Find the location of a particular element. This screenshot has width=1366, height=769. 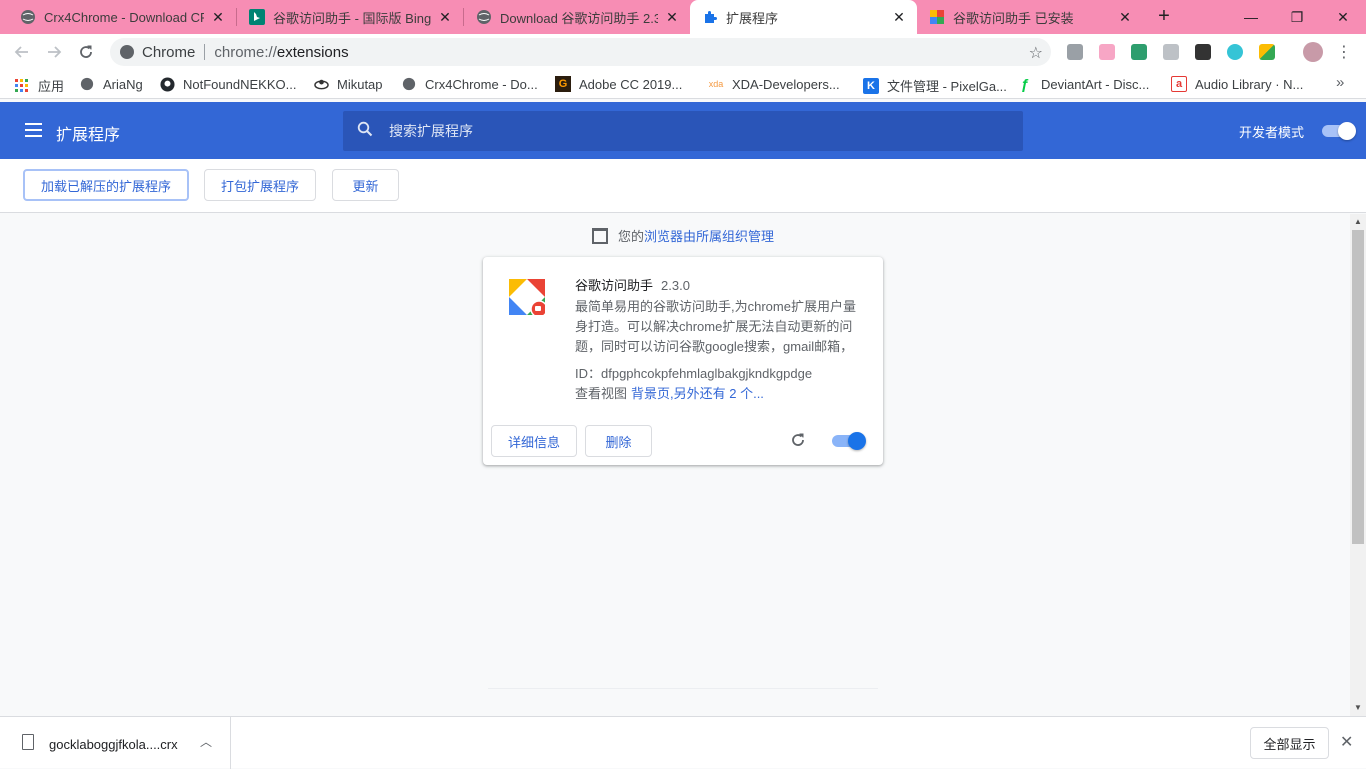

remove-button: 删除 is located at coordinates (618, 441).